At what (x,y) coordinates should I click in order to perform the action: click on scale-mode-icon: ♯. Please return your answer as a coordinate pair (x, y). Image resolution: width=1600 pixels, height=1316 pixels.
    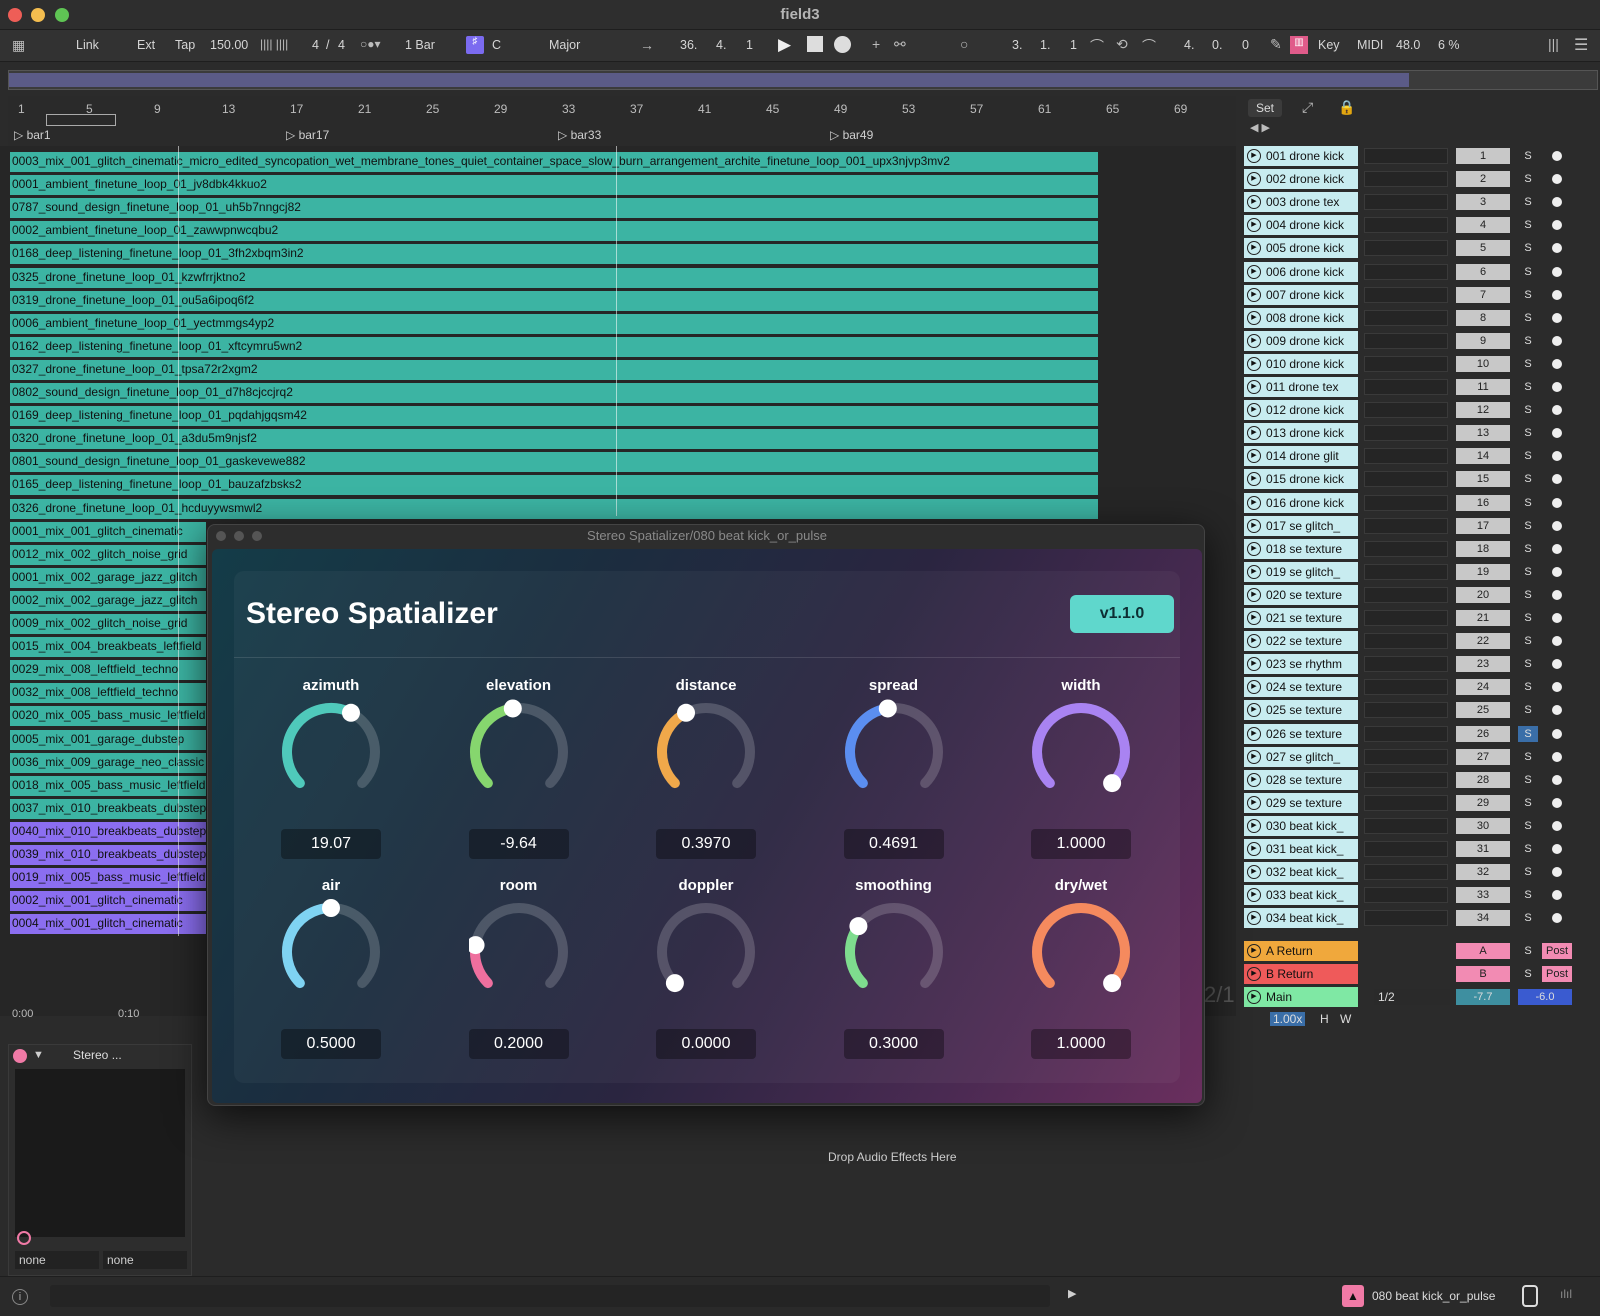
    Looking at the image, I should click on (475, 45).